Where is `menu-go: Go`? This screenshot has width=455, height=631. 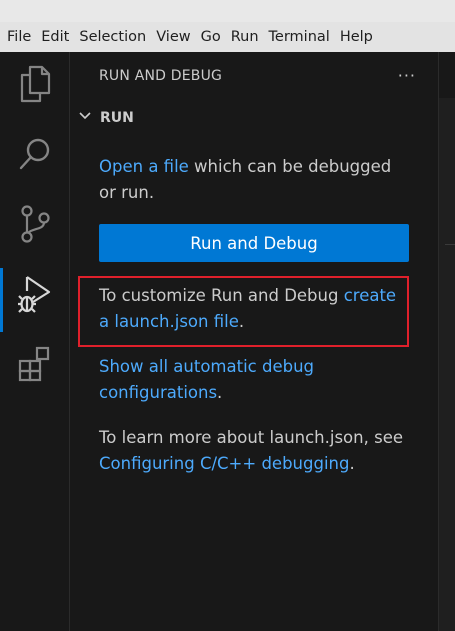
menu-go: Go is located at coordinates (211, 37).